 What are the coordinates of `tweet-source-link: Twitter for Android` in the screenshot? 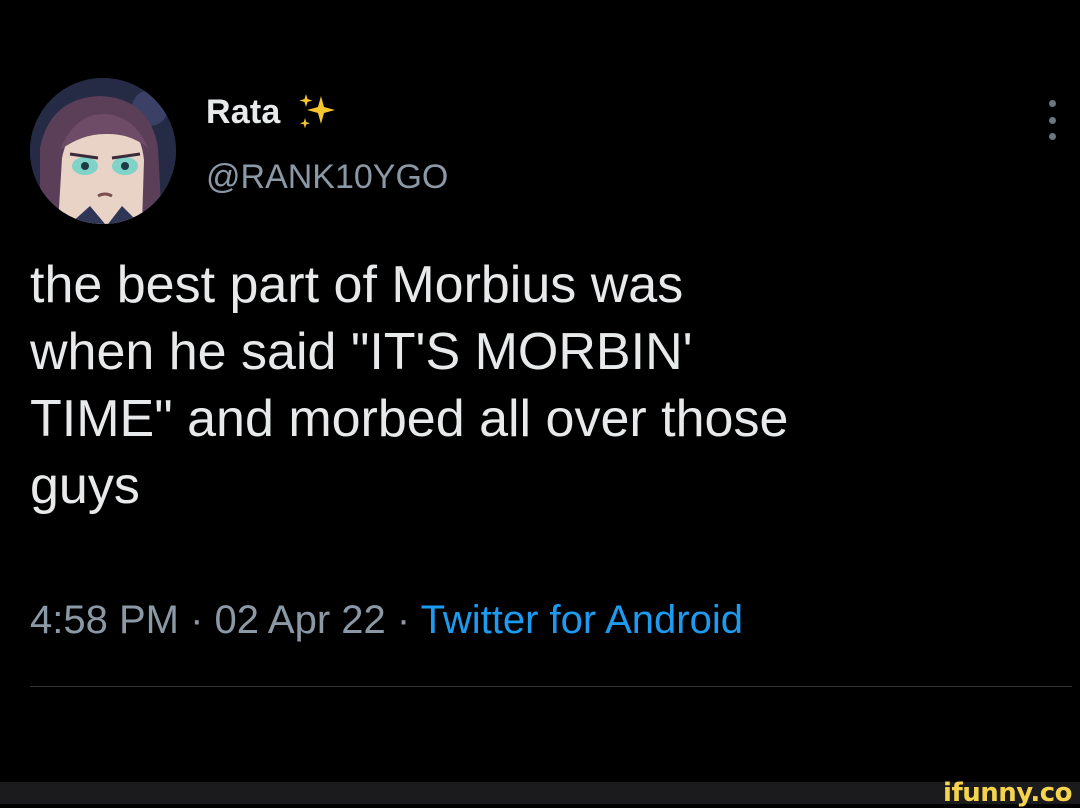 It's located at (582, 620).